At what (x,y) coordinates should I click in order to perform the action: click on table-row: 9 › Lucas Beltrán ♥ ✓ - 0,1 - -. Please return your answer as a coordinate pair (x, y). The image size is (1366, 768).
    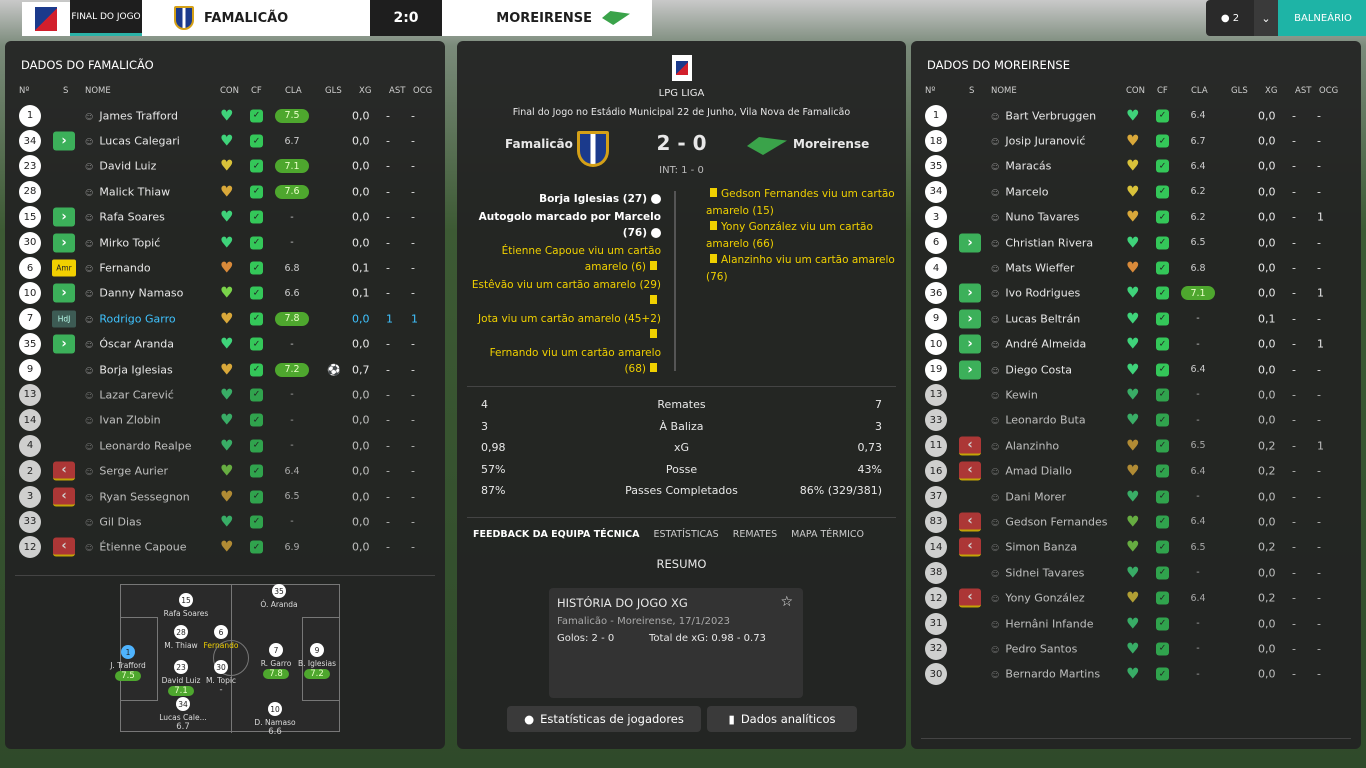
    Looking at the image, I should click on (1136, 318).